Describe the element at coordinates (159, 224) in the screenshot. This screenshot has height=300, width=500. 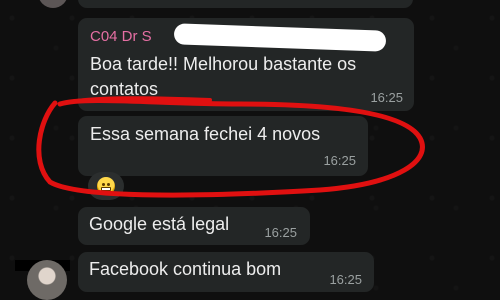
I see `message-text: Google está legal` at that location.